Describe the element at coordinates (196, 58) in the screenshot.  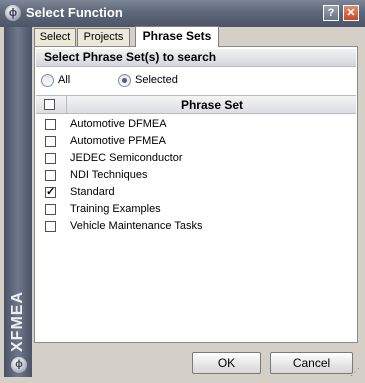
I see `section-title: Select Phrase Set(s) to search` at that location.